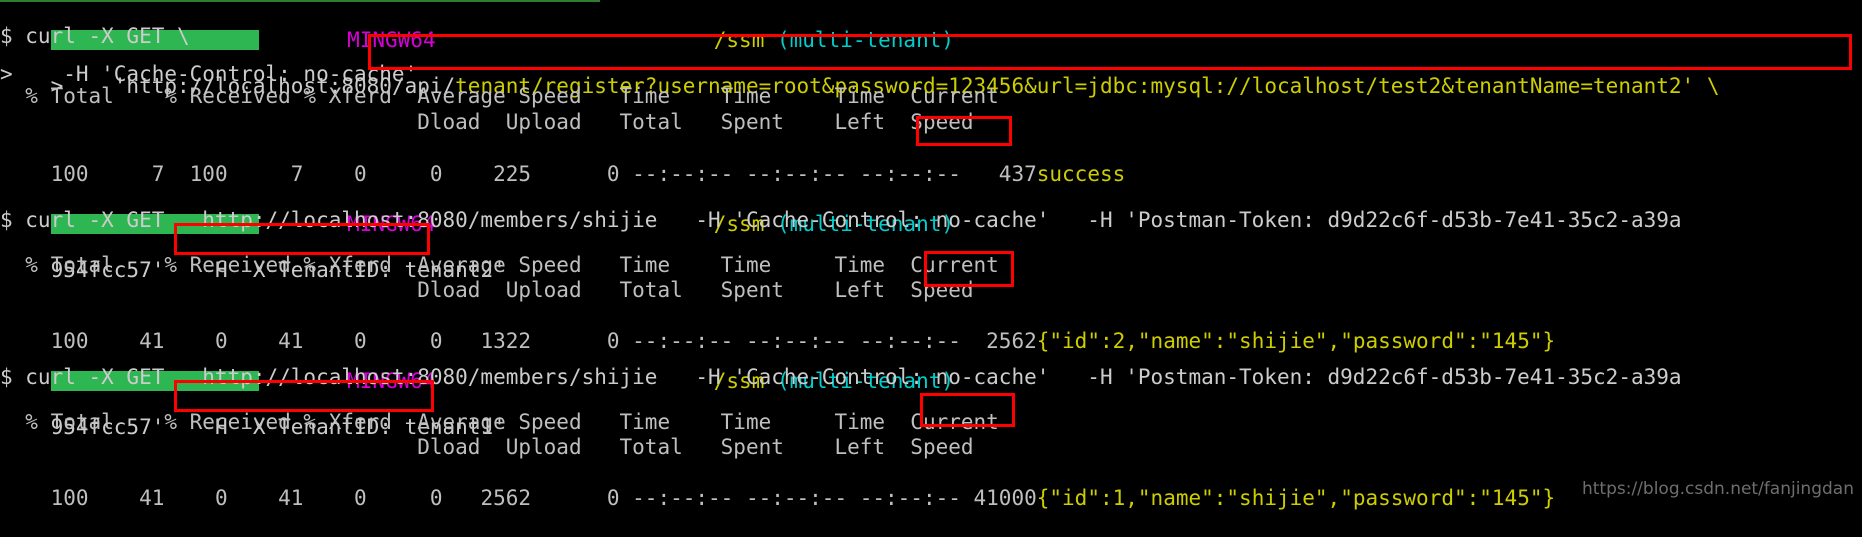 The width and height of the screenshot is (1862, 537). I want to click on response-json-rest-2: "name":"shijie","password":"145"}, so click(1346, 340).